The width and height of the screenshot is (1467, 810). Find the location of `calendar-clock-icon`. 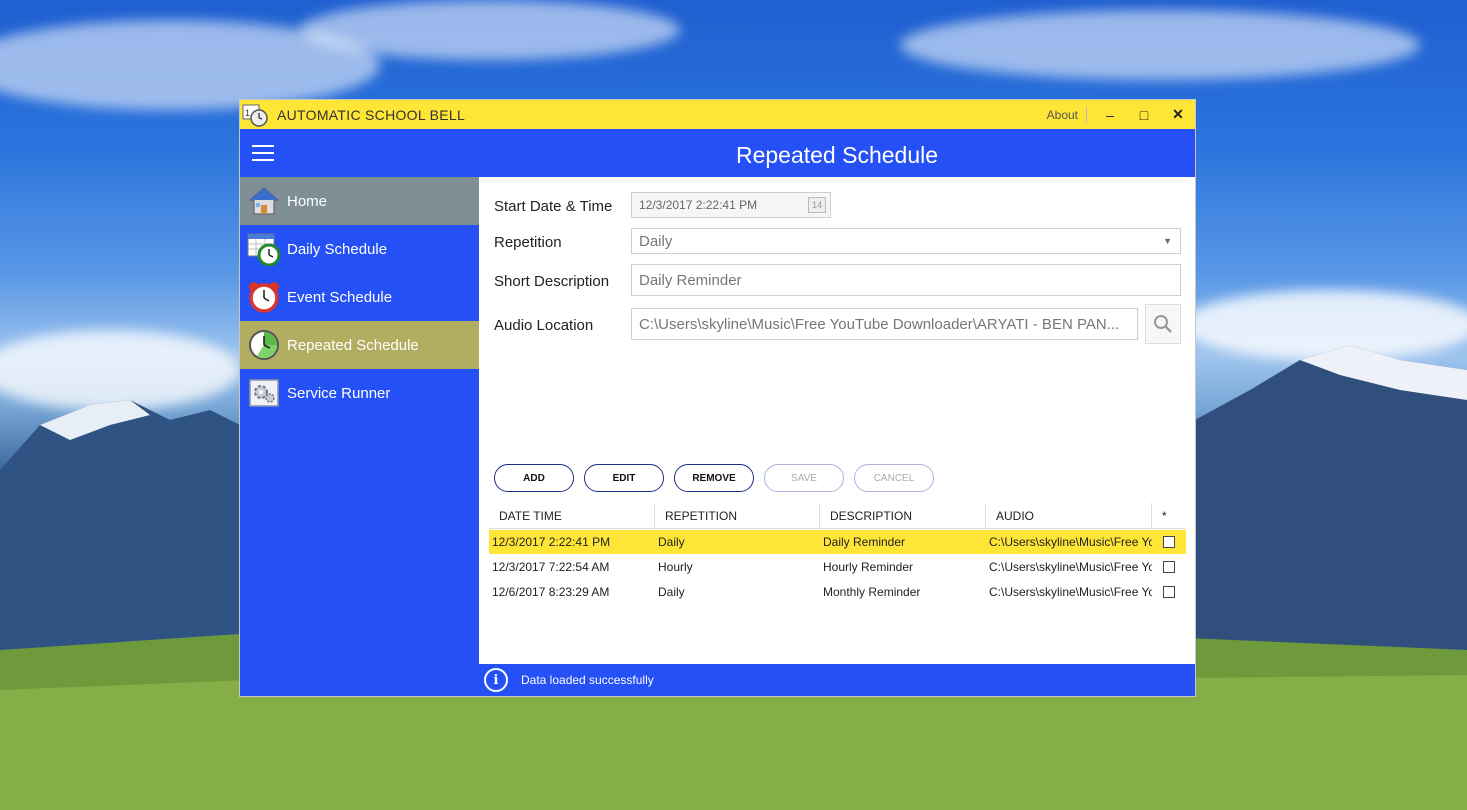

calendar-clock-icon is located at coordinates (264, 249).